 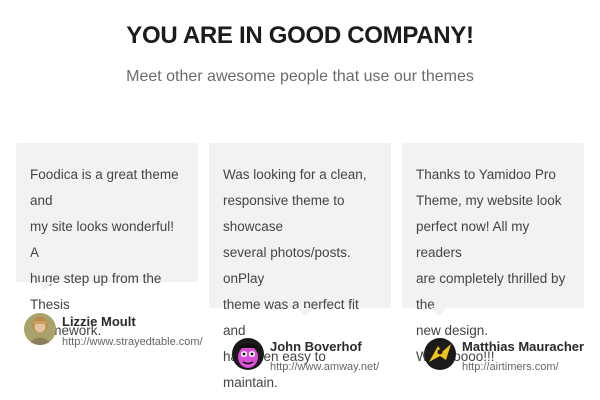 I want to click on testimonial-text-line: Theme, my website look, so click(x=489, y=200).